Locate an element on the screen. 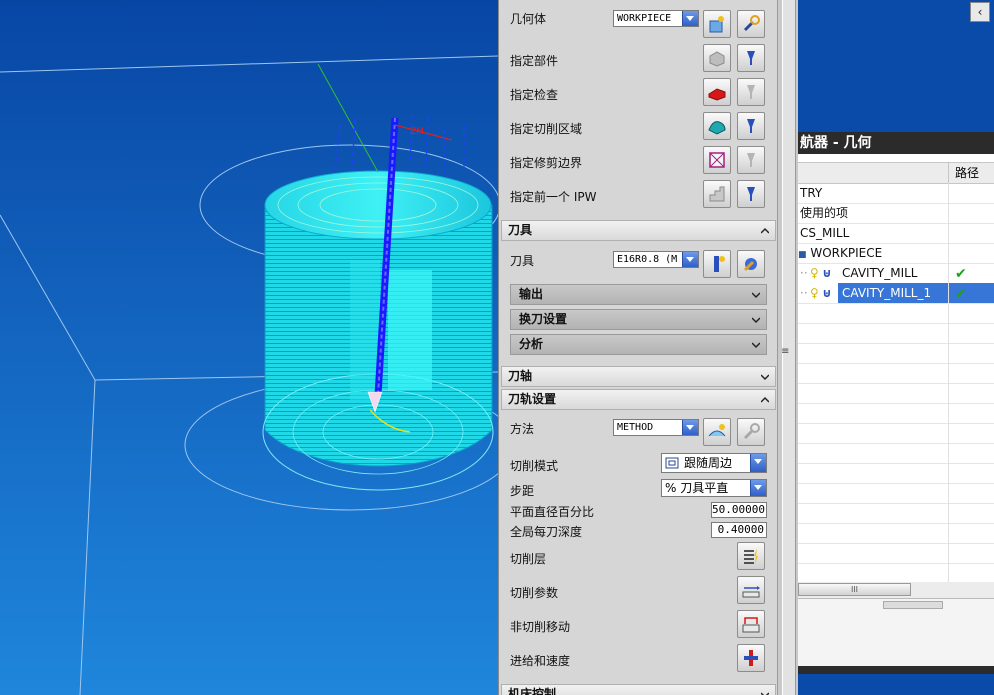 The height and width of the screenshot is (695, 994). tree-row-cavity-mill-1: ·· ♀ ⊎ CAVITY_MILL_1 ✔ is located at coordinates (896, 293).